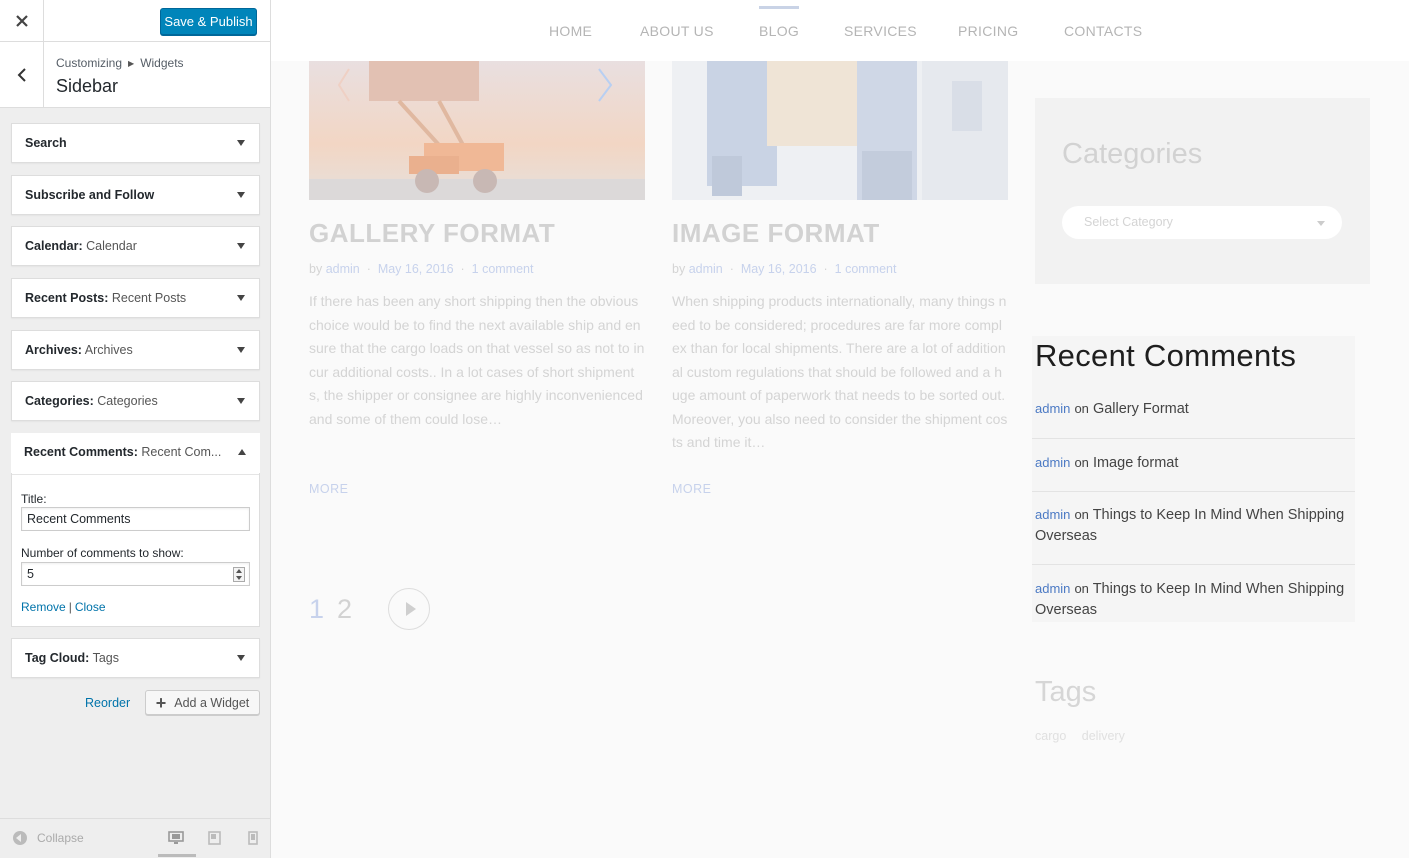  I want to click on collapse-label: Collapse, so click(60, 838).